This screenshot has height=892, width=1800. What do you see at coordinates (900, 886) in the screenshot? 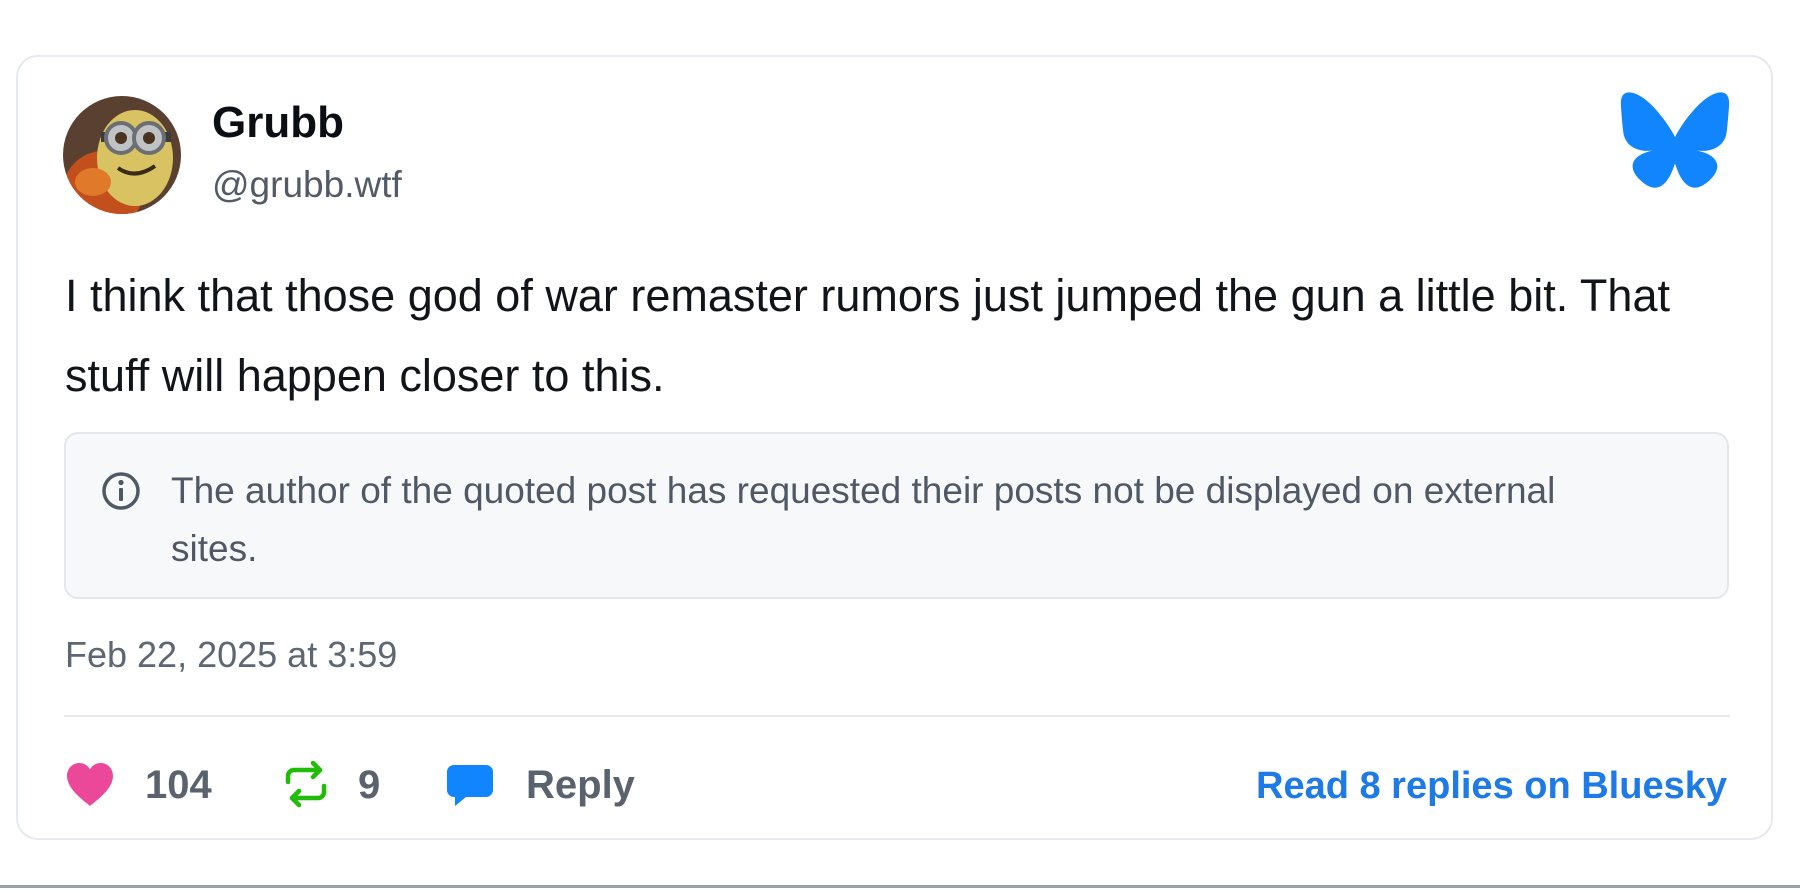
I see `page-bottom-rule` at bounding box center [900, 886].